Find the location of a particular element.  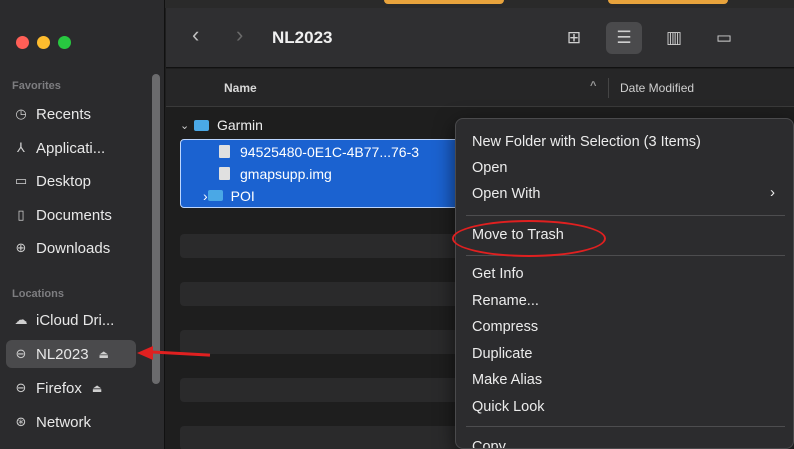

clock-icon: ◷ is located at coordinates (21, 113).